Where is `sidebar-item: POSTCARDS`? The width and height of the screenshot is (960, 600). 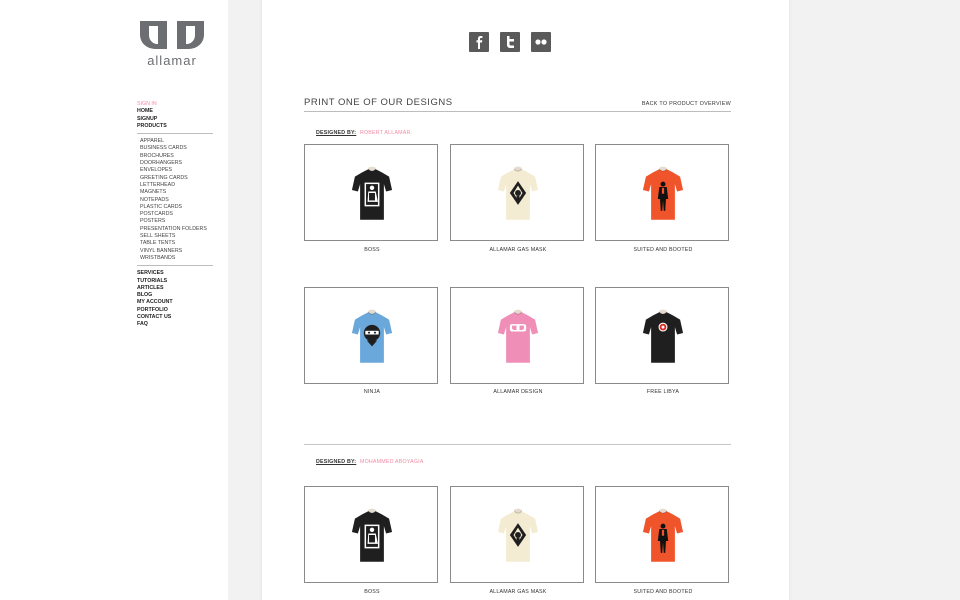
sidebar-item: POSTCARDS is located at coordinates (176, 214).